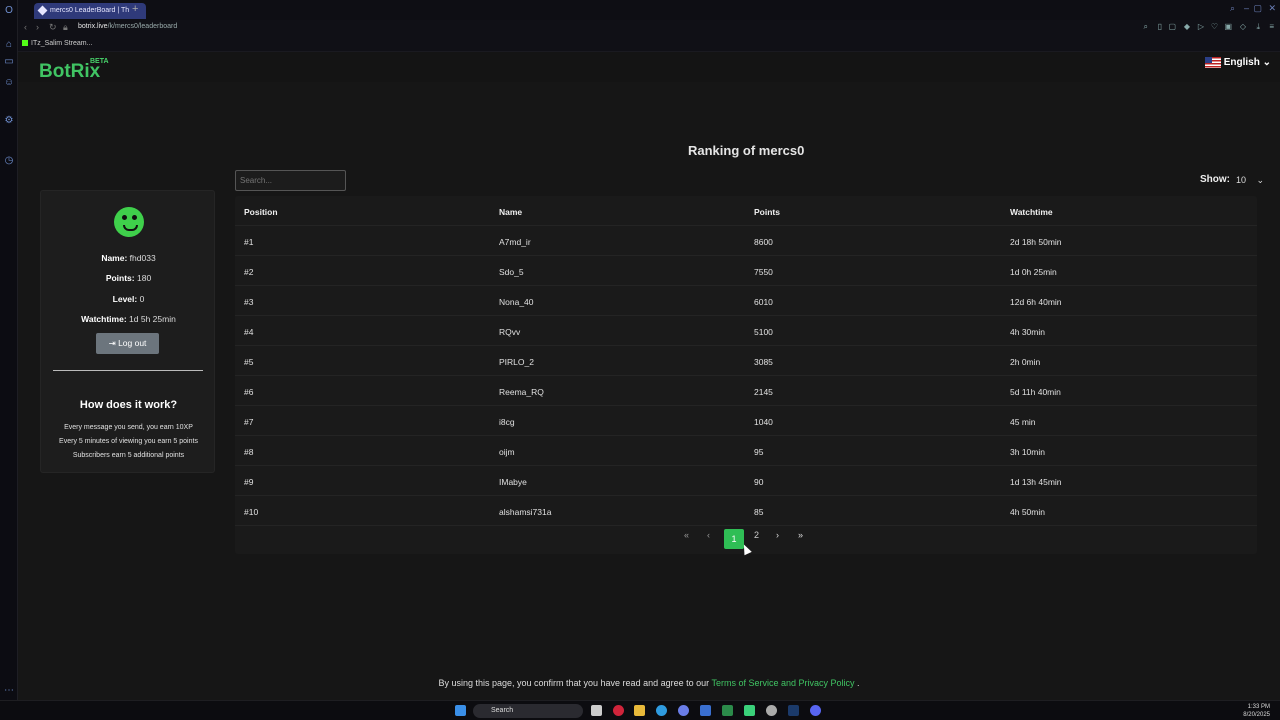  I want to click on cell-watchtime: 45 min, so click(1023, 422).